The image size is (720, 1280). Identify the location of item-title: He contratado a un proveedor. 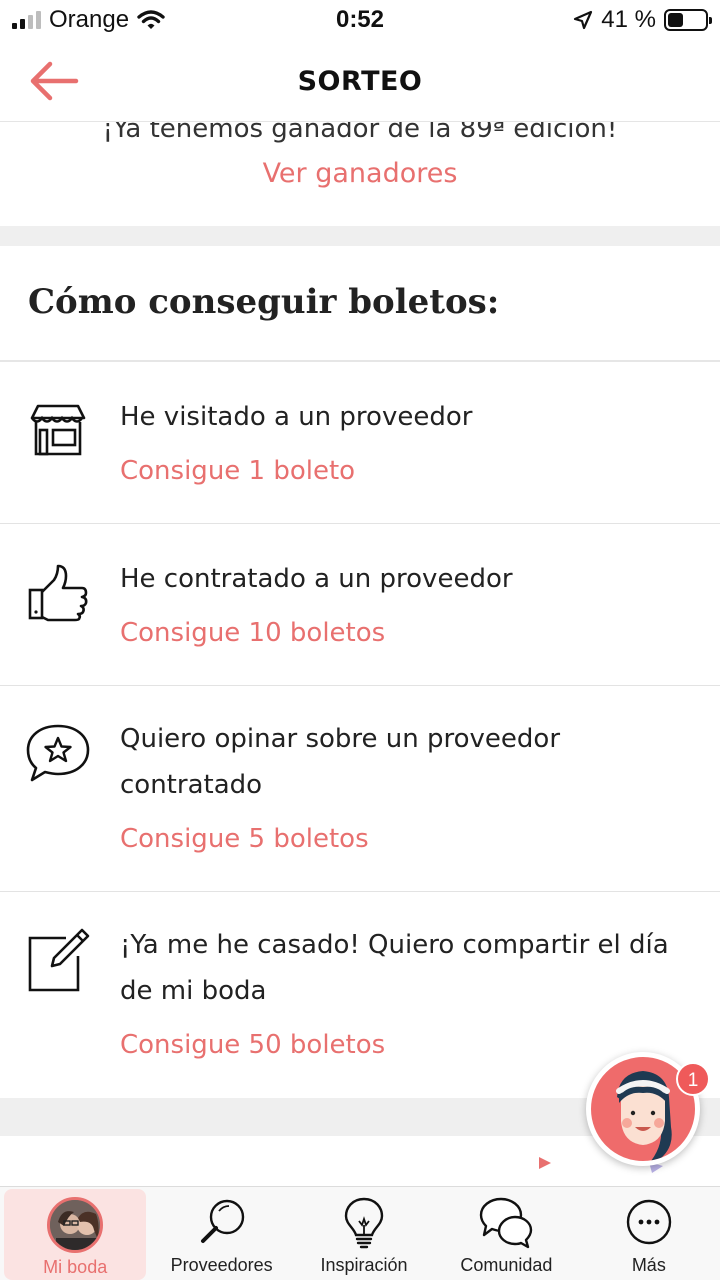
(316, 579).